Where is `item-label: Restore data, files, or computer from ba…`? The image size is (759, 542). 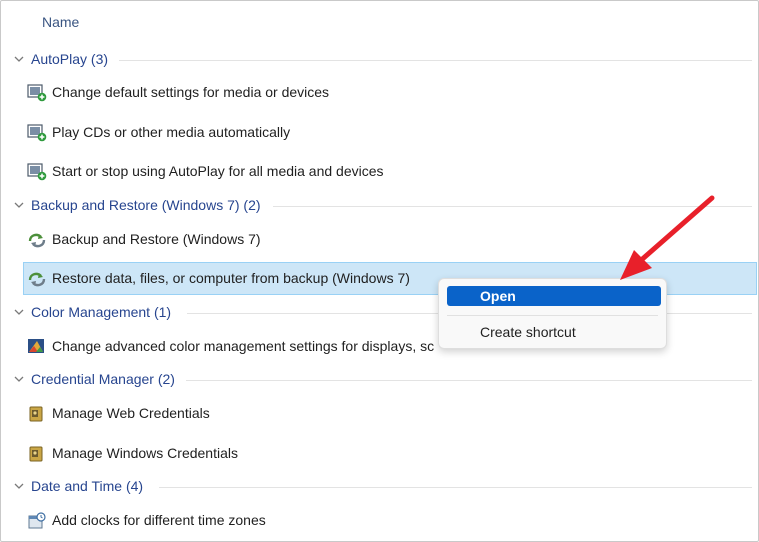 item-label: Restore data, files, or computer from ba… is located at coordinates (231, 278).